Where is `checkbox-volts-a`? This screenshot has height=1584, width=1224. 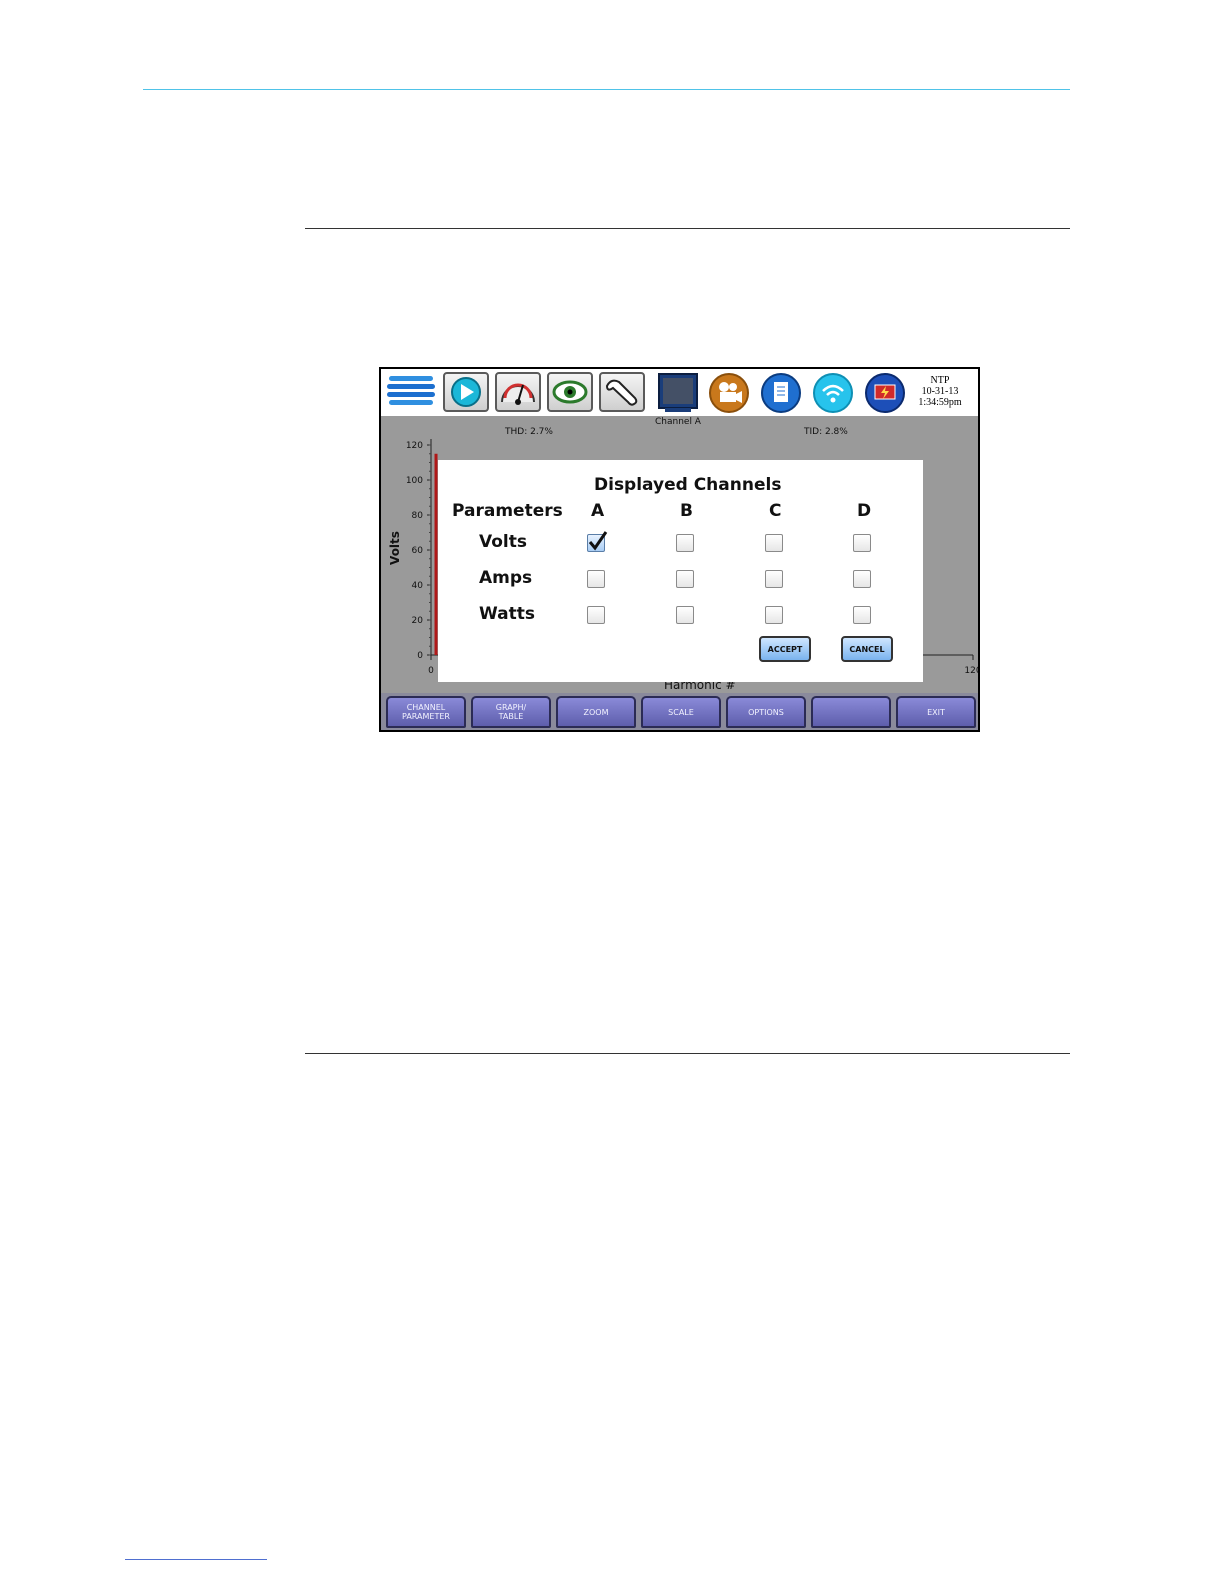
checkbox-volts-a is located at coordinates (597, 541).